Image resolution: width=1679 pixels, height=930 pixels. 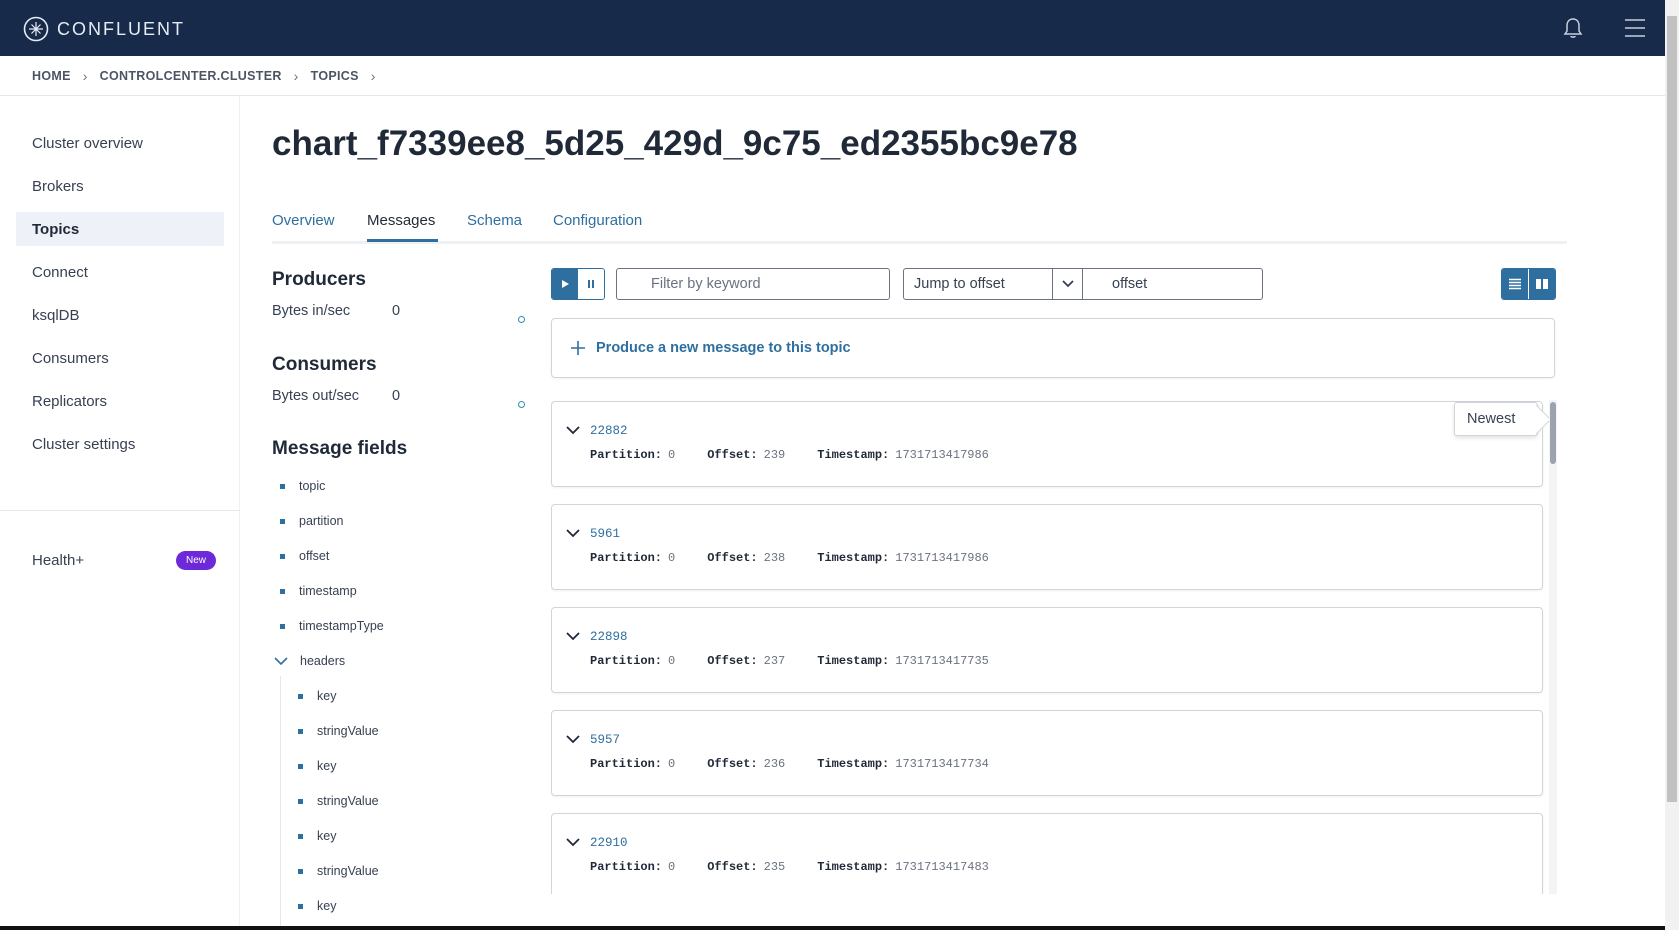 What do you see at coordinates (521, 319) in the screenshot?
I see `producers-sparkline` at bounding box center [521, 319].